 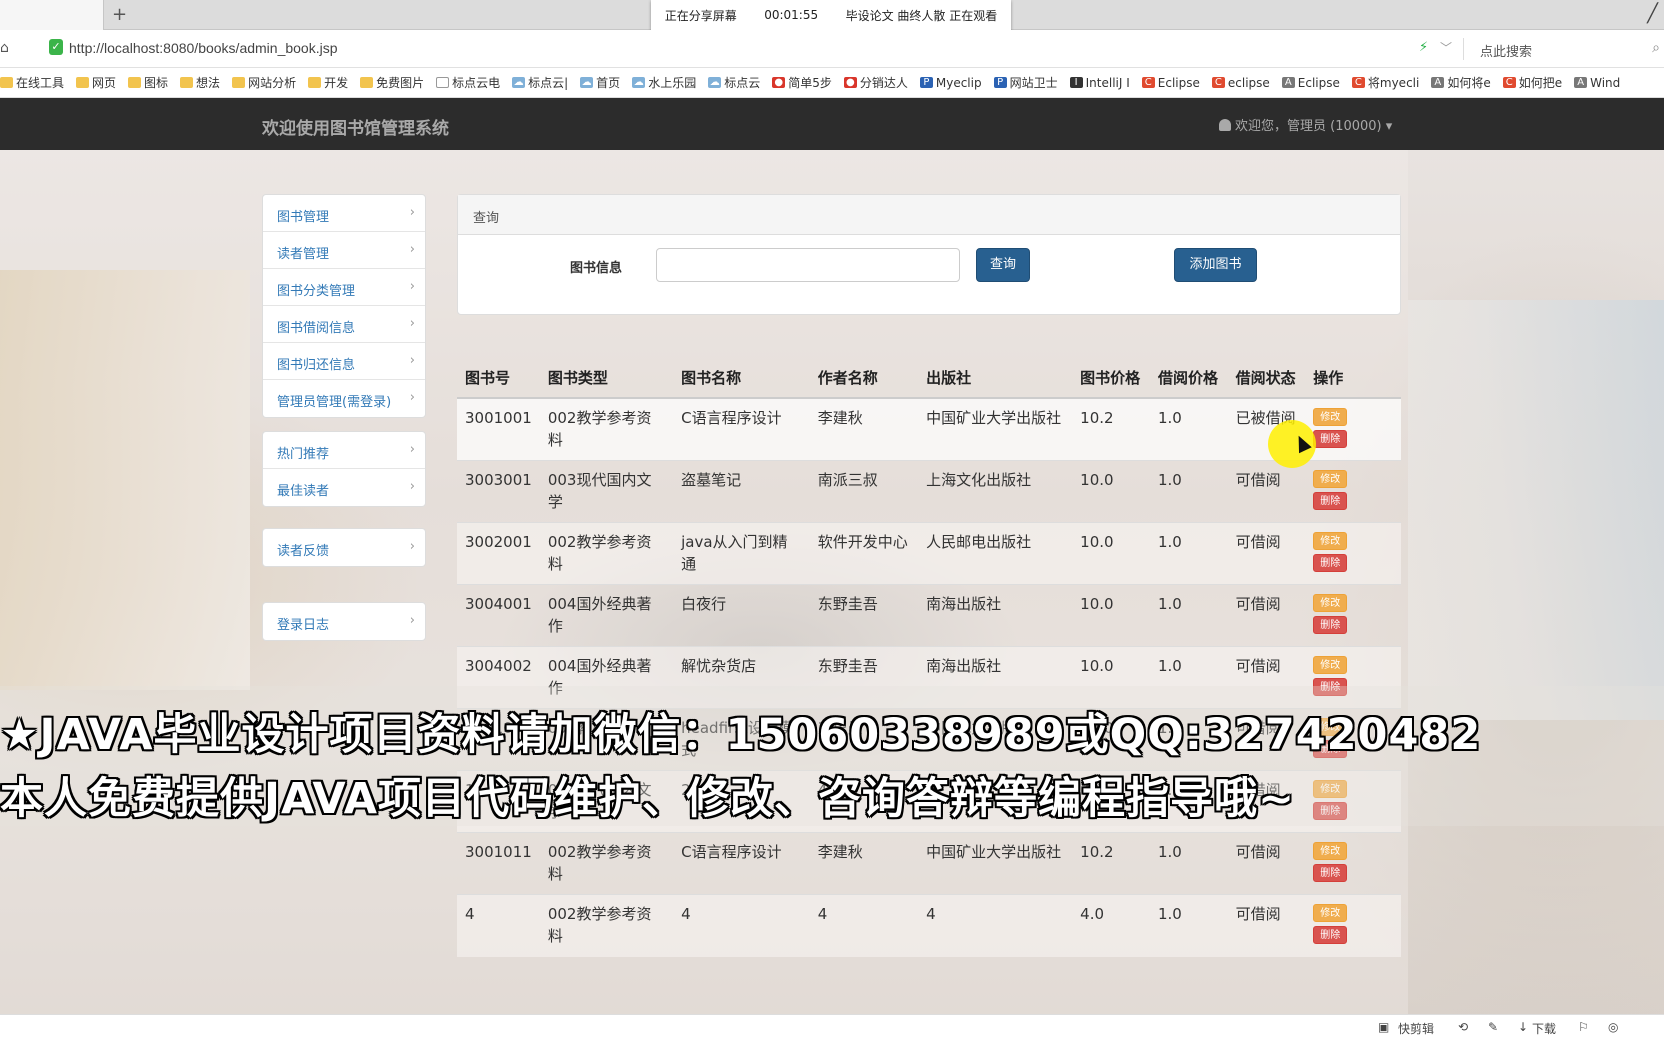 What do you see at coordinates (1536, 510) in the screenshot?
I see `background-books-right` at bounding box center [1536, 510].